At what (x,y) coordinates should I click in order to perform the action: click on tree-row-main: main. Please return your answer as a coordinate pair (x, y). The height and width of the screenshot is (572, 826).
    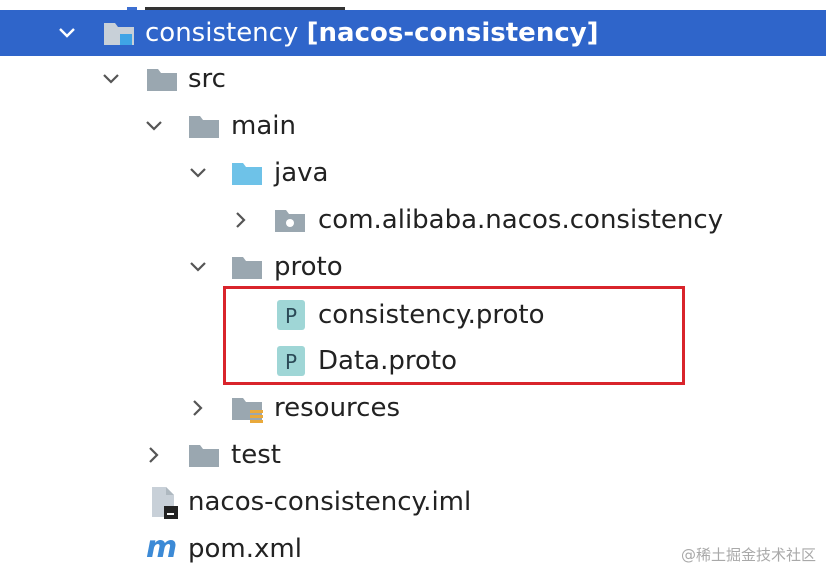
    Looking at the image, I should click on (413, 126).